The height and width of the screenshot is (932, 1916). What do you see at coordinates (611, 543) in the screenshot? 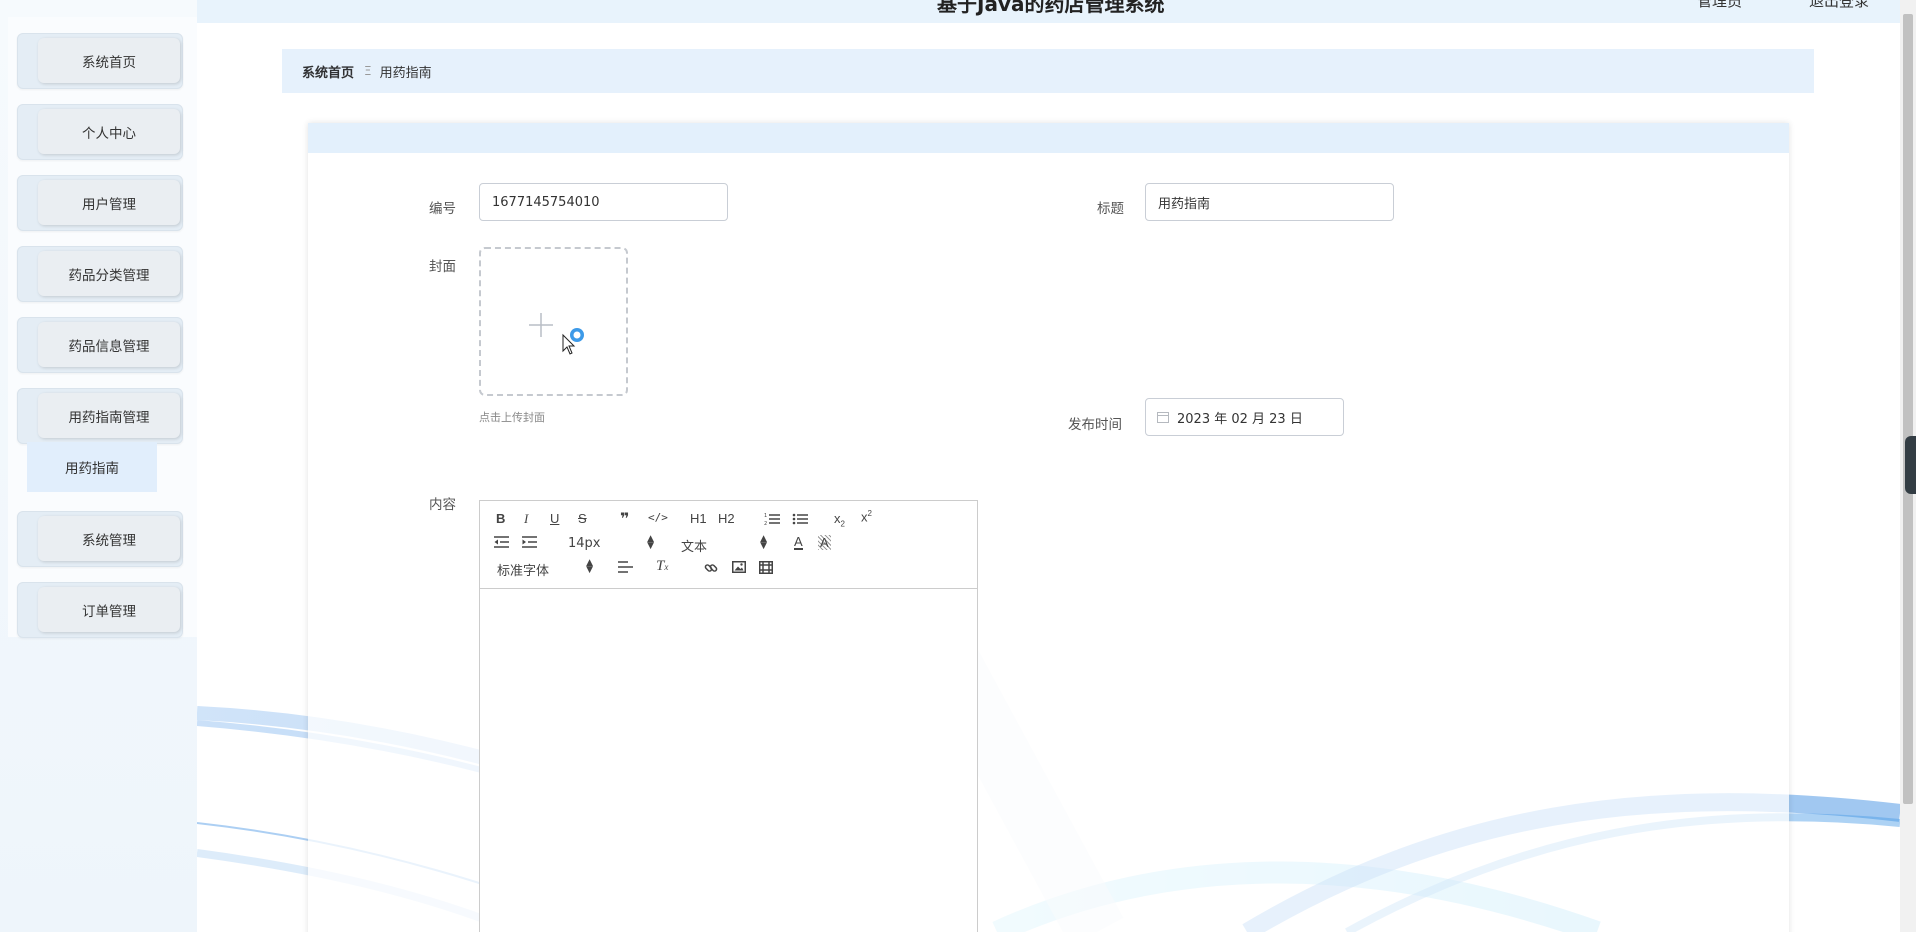
I see `font-size-select: 14px ▲ ▼` at bounding box center [611, 543].